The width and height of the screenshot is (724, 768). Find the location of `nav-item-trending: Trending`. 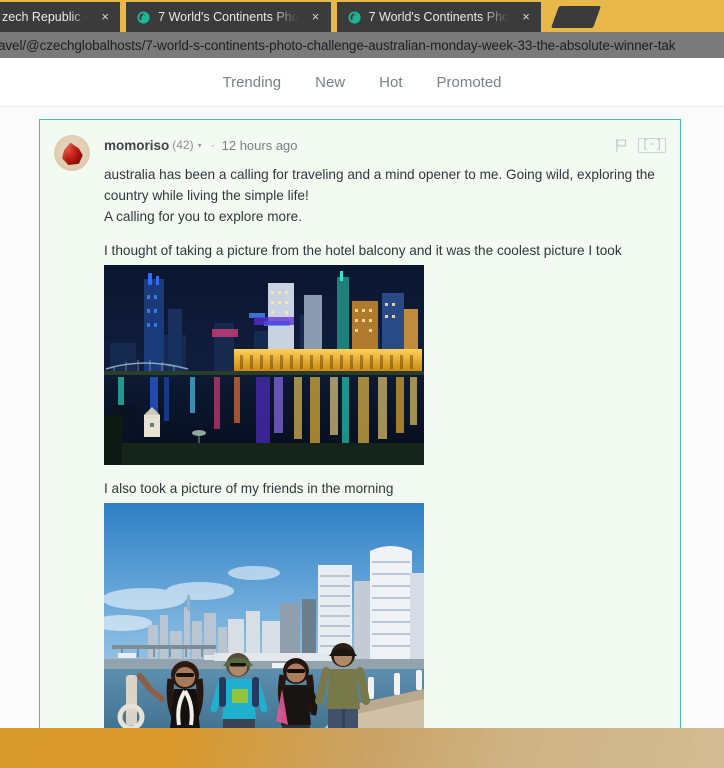

nav-item-trending: Trending is located at coordinates (251, 82).